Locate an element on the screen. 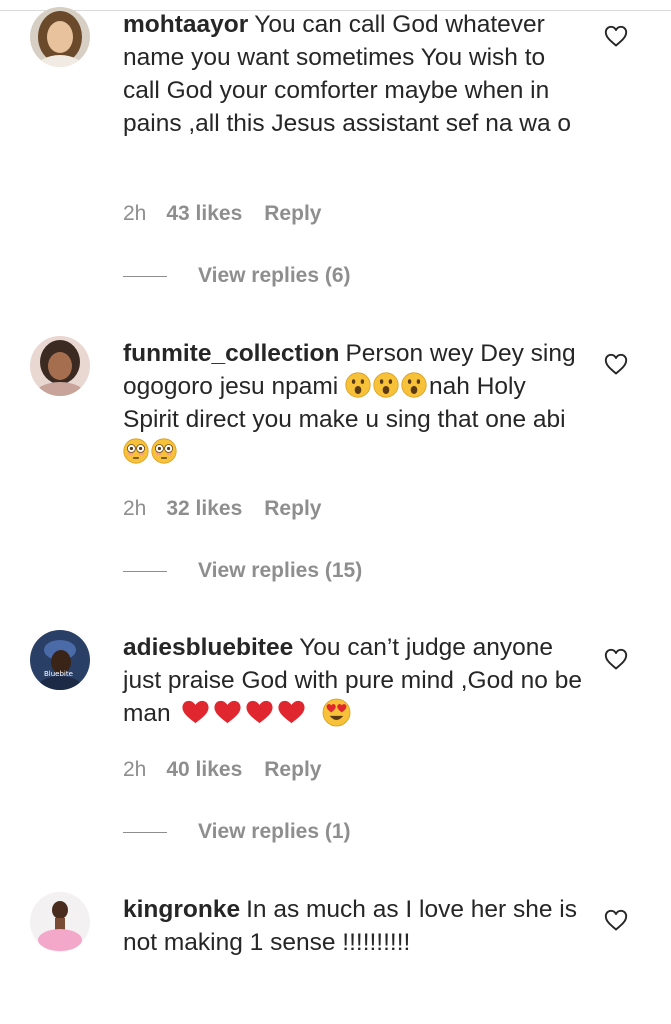 Image resolution: width=671 pixels, height=1024 pixels. view-replies-button: View replies (6) is located at coordinates (237, 276).